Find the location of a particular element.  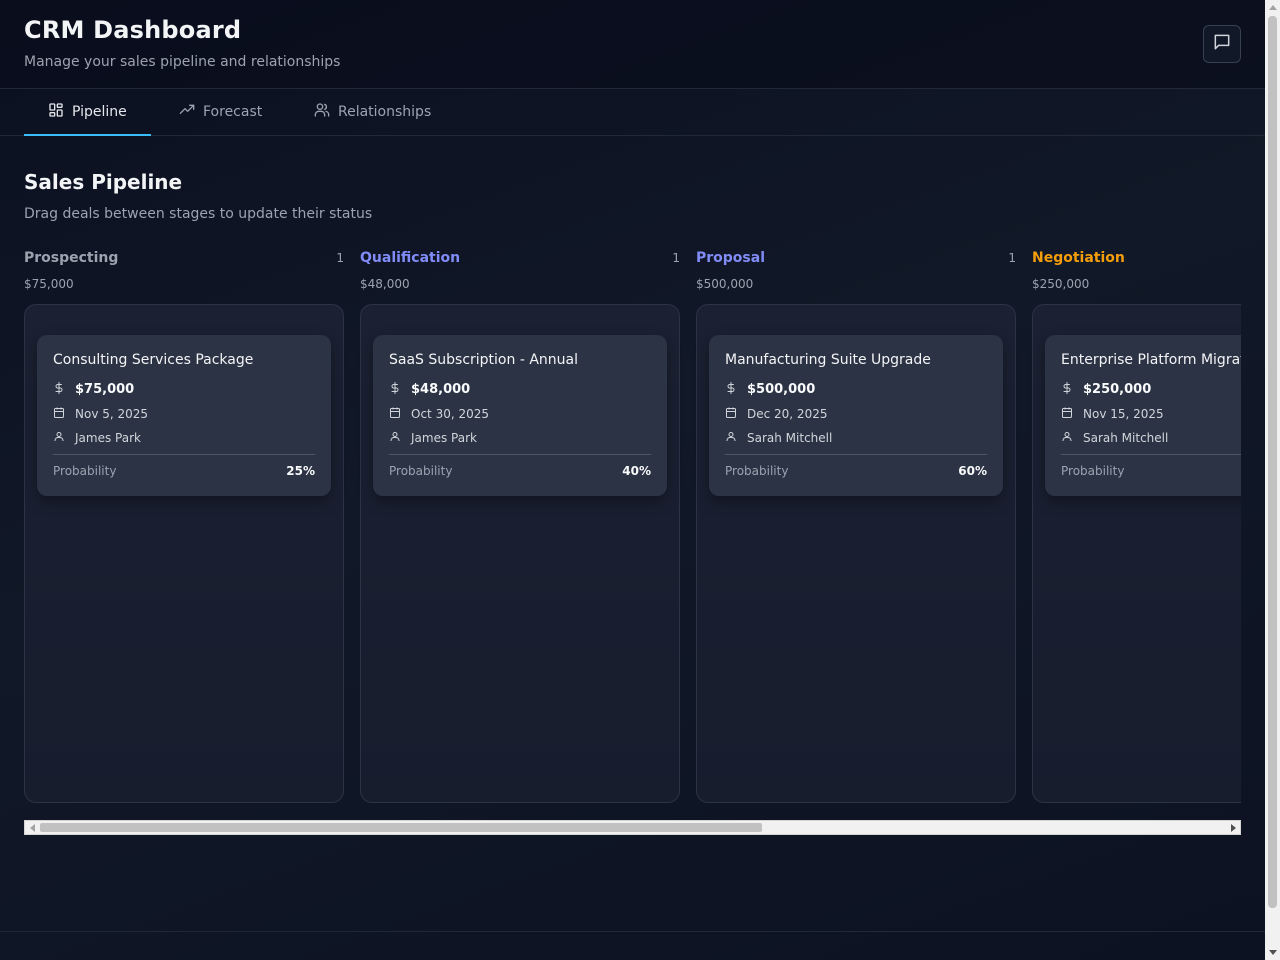

deal-title: Enterprise Platform Migration is located at coordinates (1151, 360).